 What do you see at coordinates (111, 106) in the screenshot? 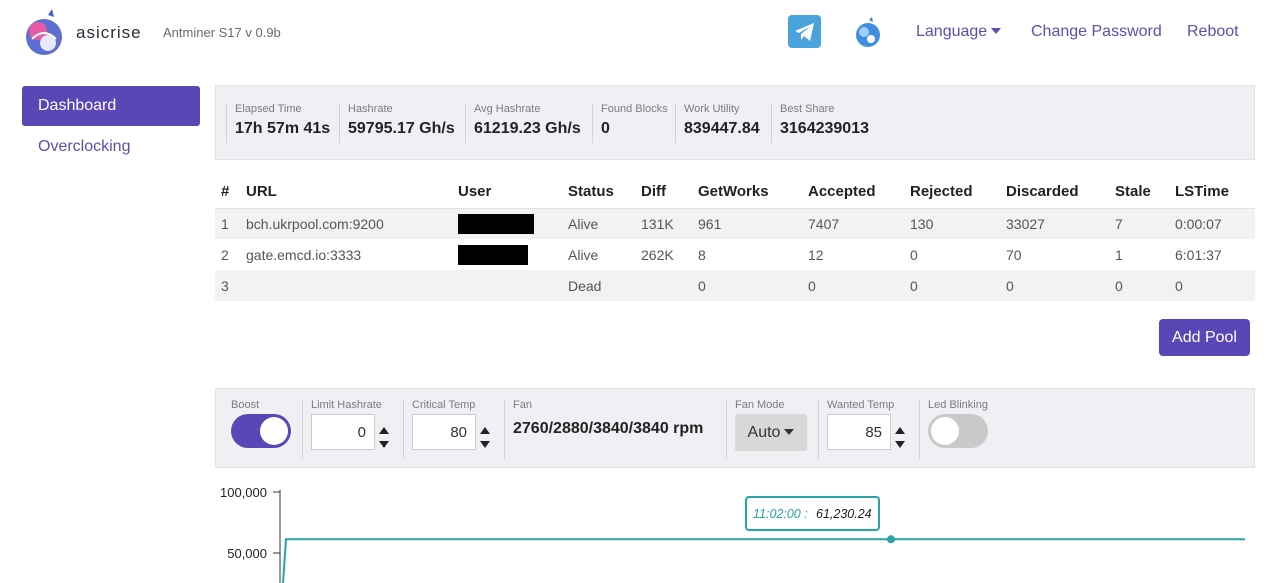
I see `sidebar-item-dashboard: Dashboard` at bounding box center [111, 106].